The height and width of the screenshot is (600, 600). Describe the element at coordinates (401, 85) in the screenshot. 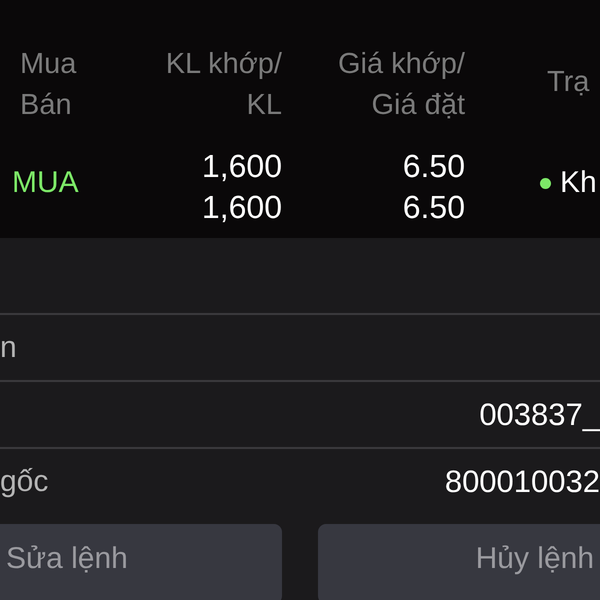

I see `column-header: Giá khớp/ Giá đặt` at that location.